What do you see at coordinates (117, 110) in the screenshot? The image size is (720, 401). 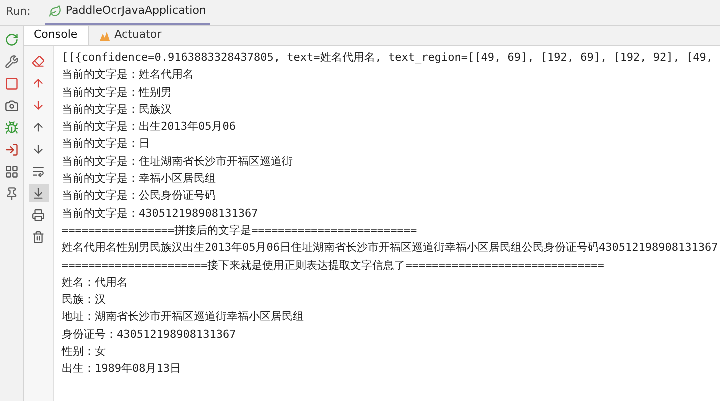 I see `console-line: 当前的文字是：民族汉` at bounding box center [117, 110].